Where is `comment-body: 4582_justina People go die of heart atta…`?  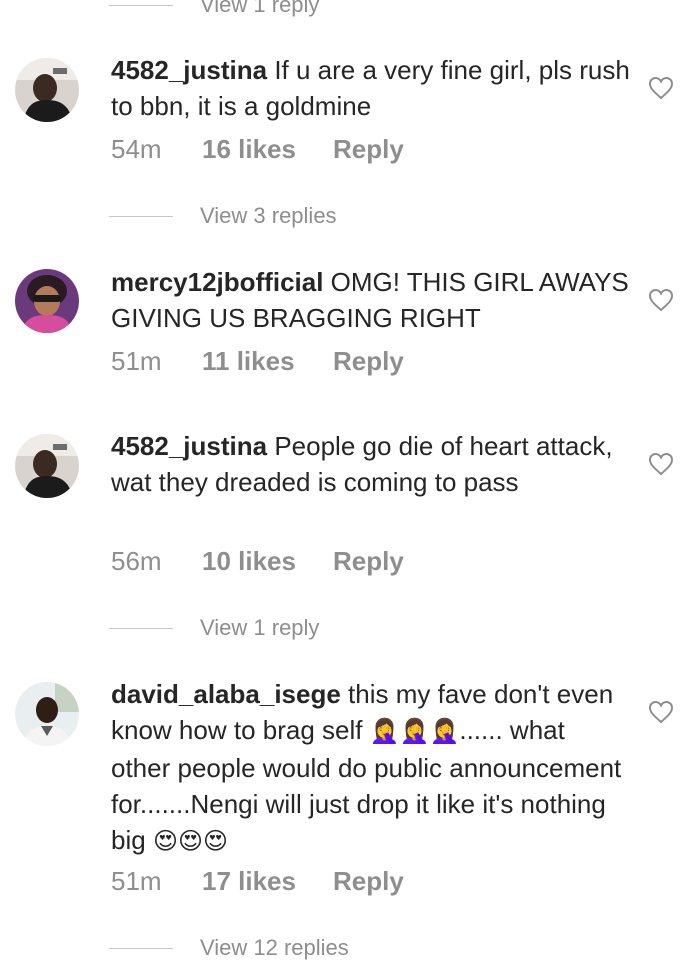
comment-body: 4582_justina People go die of heart atta… is located at coordinates (371, 464).